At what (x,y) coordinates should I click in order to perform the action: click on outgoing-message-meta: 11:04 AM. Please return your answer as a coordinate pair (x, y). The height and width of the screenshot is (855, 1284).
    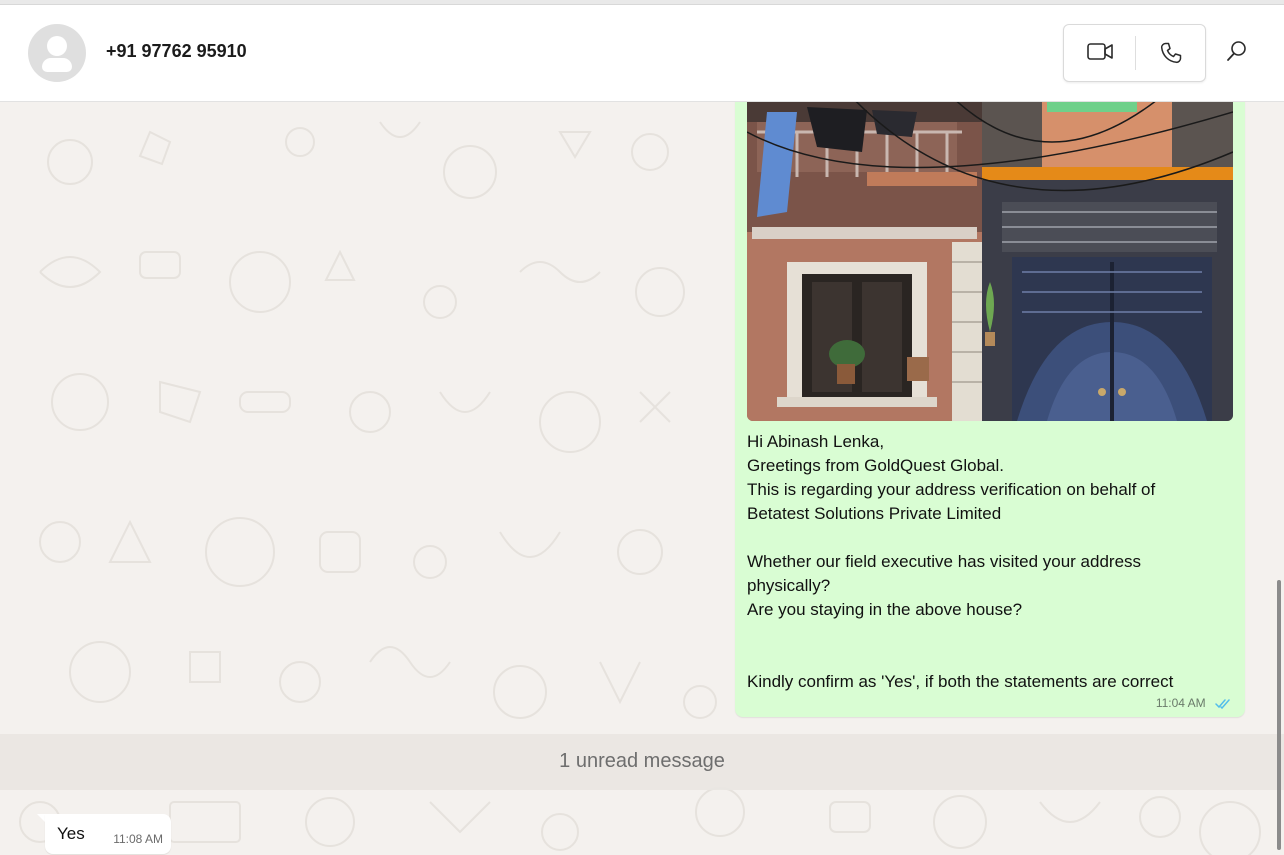
    Looking at the image, I should click on (1193, 703).